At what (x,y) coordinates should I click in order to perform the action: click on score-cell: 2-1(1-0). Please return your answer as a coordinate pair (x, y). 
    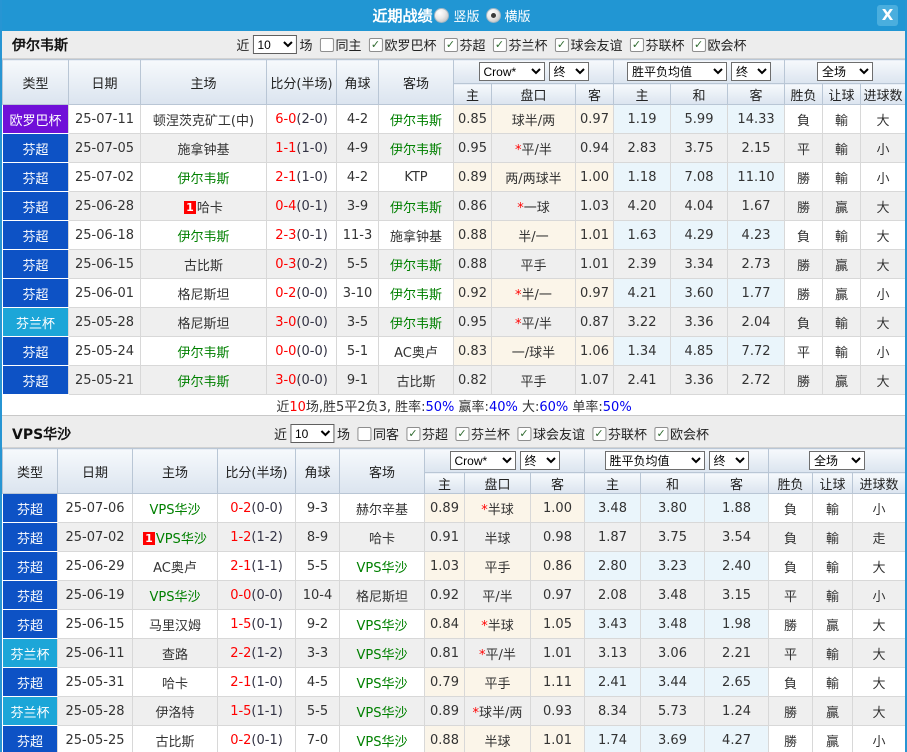
    Looking at the image, I should click on (301, 177).